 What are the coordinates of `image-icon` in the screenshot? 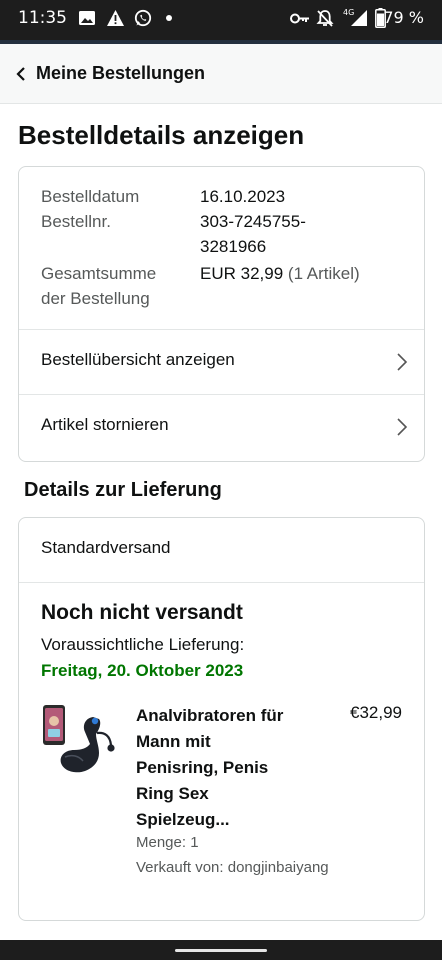 It's located at (87, 18).